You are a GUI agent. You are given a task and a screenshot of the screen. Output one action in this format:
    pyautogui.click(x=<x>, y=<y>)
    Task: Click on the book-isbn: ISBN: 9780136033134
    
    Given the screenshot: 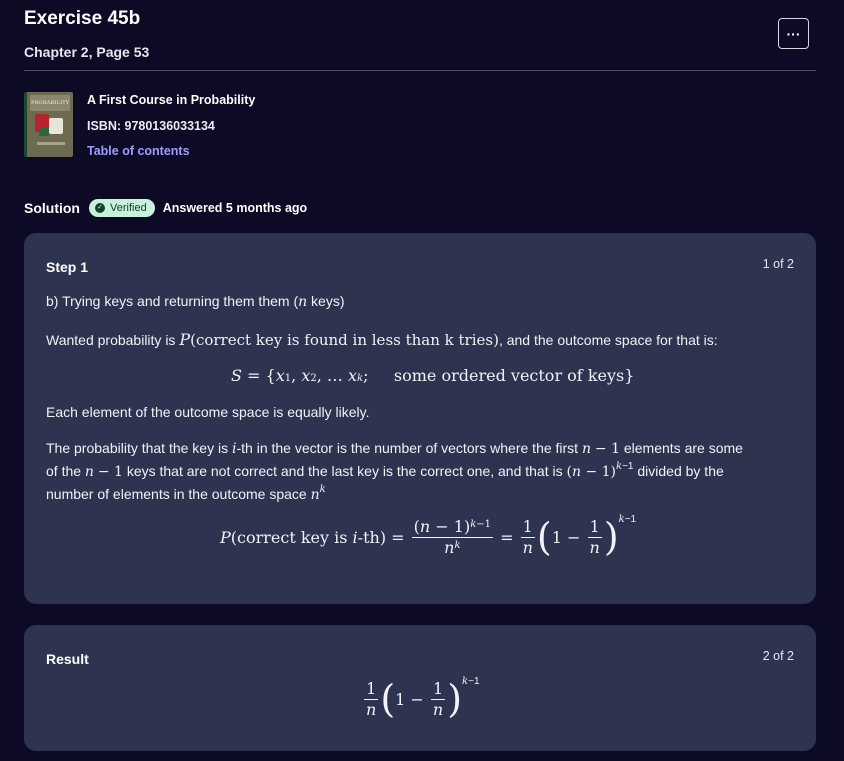 What is the action you would take?
    pyautogui.click(x=151, y=126)
    